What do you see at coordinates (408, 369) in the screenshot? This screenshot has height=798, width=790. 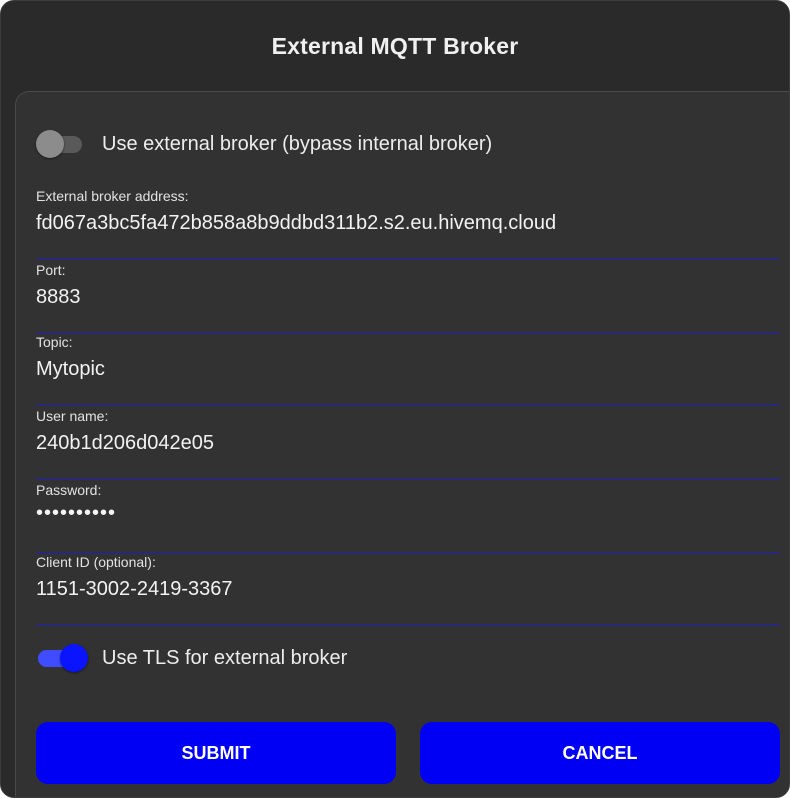 I see `topic-field: Topic: Mytopic` at bounding box center [408, 369].